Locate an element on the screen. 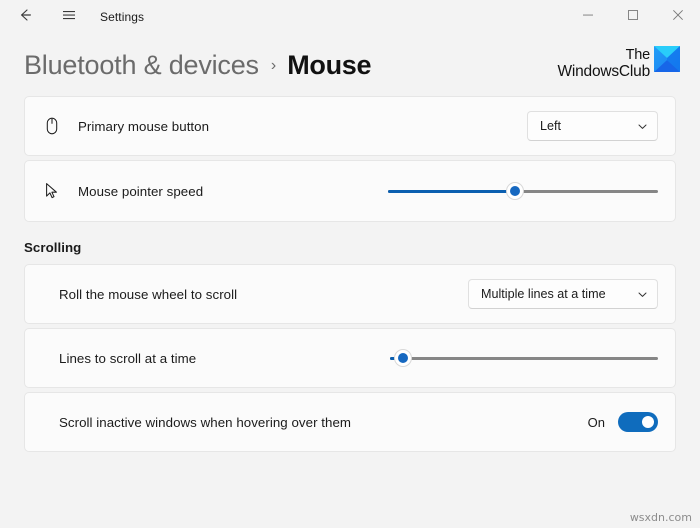 This screenshot has width=700, height=528. mouse-icon is located at coordinates (60, 126).